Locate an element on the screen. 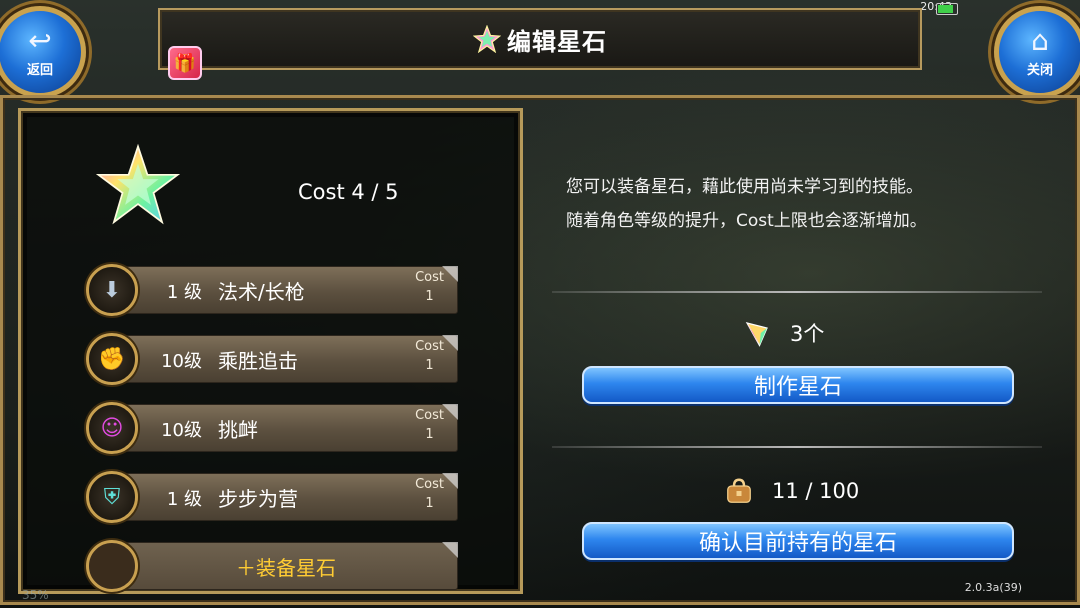  skill-slot-3: ☺ 10级 挑衅 Cost 1 is located at coordinates (272, 428).